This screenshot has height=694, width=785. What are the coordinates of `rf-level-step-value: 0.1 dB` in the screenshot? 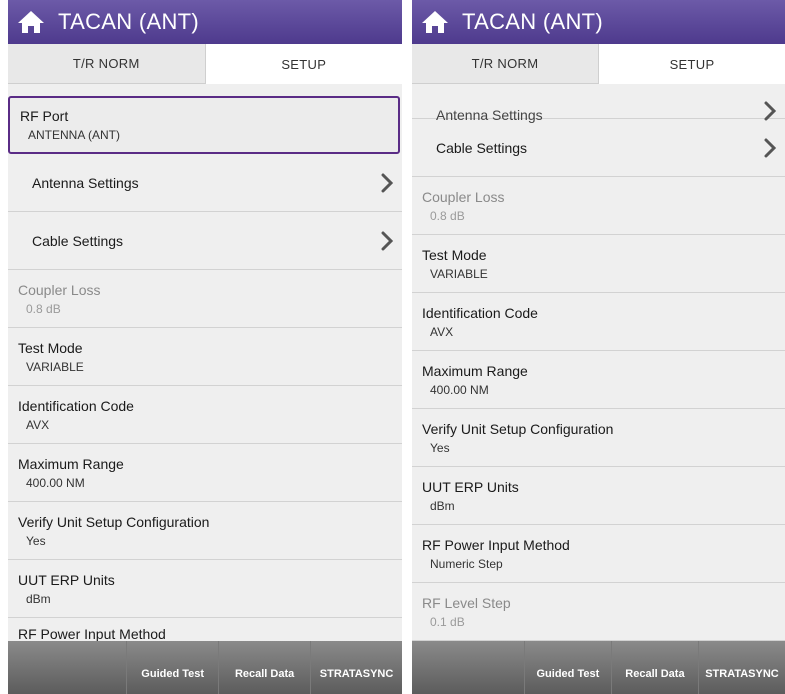 It's located at (447, 621).